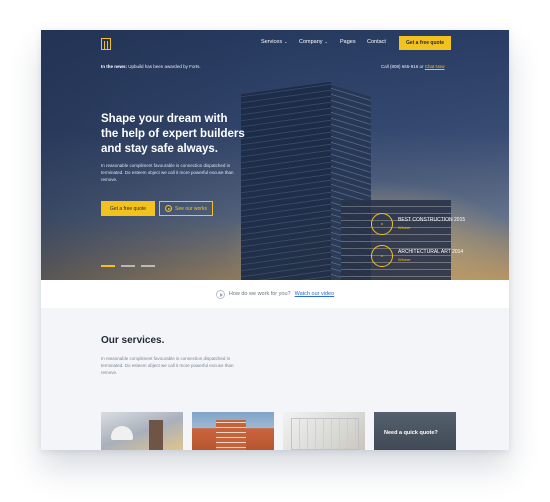 The height and width of the screenshot is (502, 550). What do you see at coordinates (169, 208) in the screenshot?
I see `play-icon` at bounding box center [169, 208].